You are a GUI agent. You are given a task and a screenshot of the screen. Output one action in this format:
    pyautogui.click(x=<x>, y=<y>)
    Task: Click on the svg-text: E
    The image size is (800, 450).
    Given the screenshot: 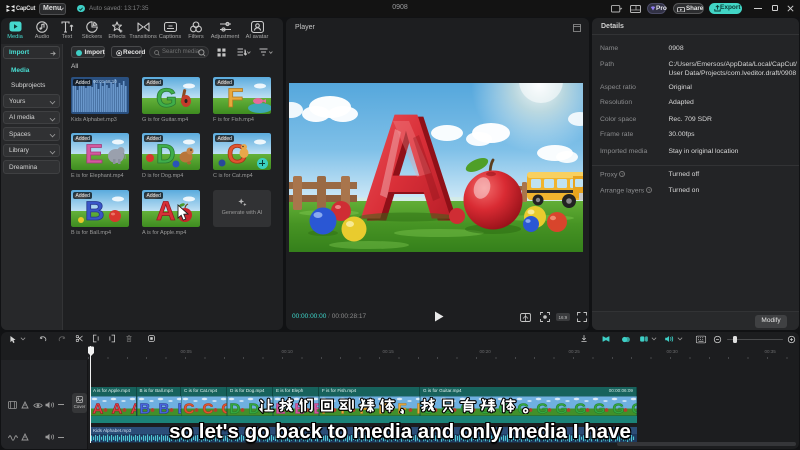 What is the action you would take?
    pyautogui.click(x=94, y=154)
    